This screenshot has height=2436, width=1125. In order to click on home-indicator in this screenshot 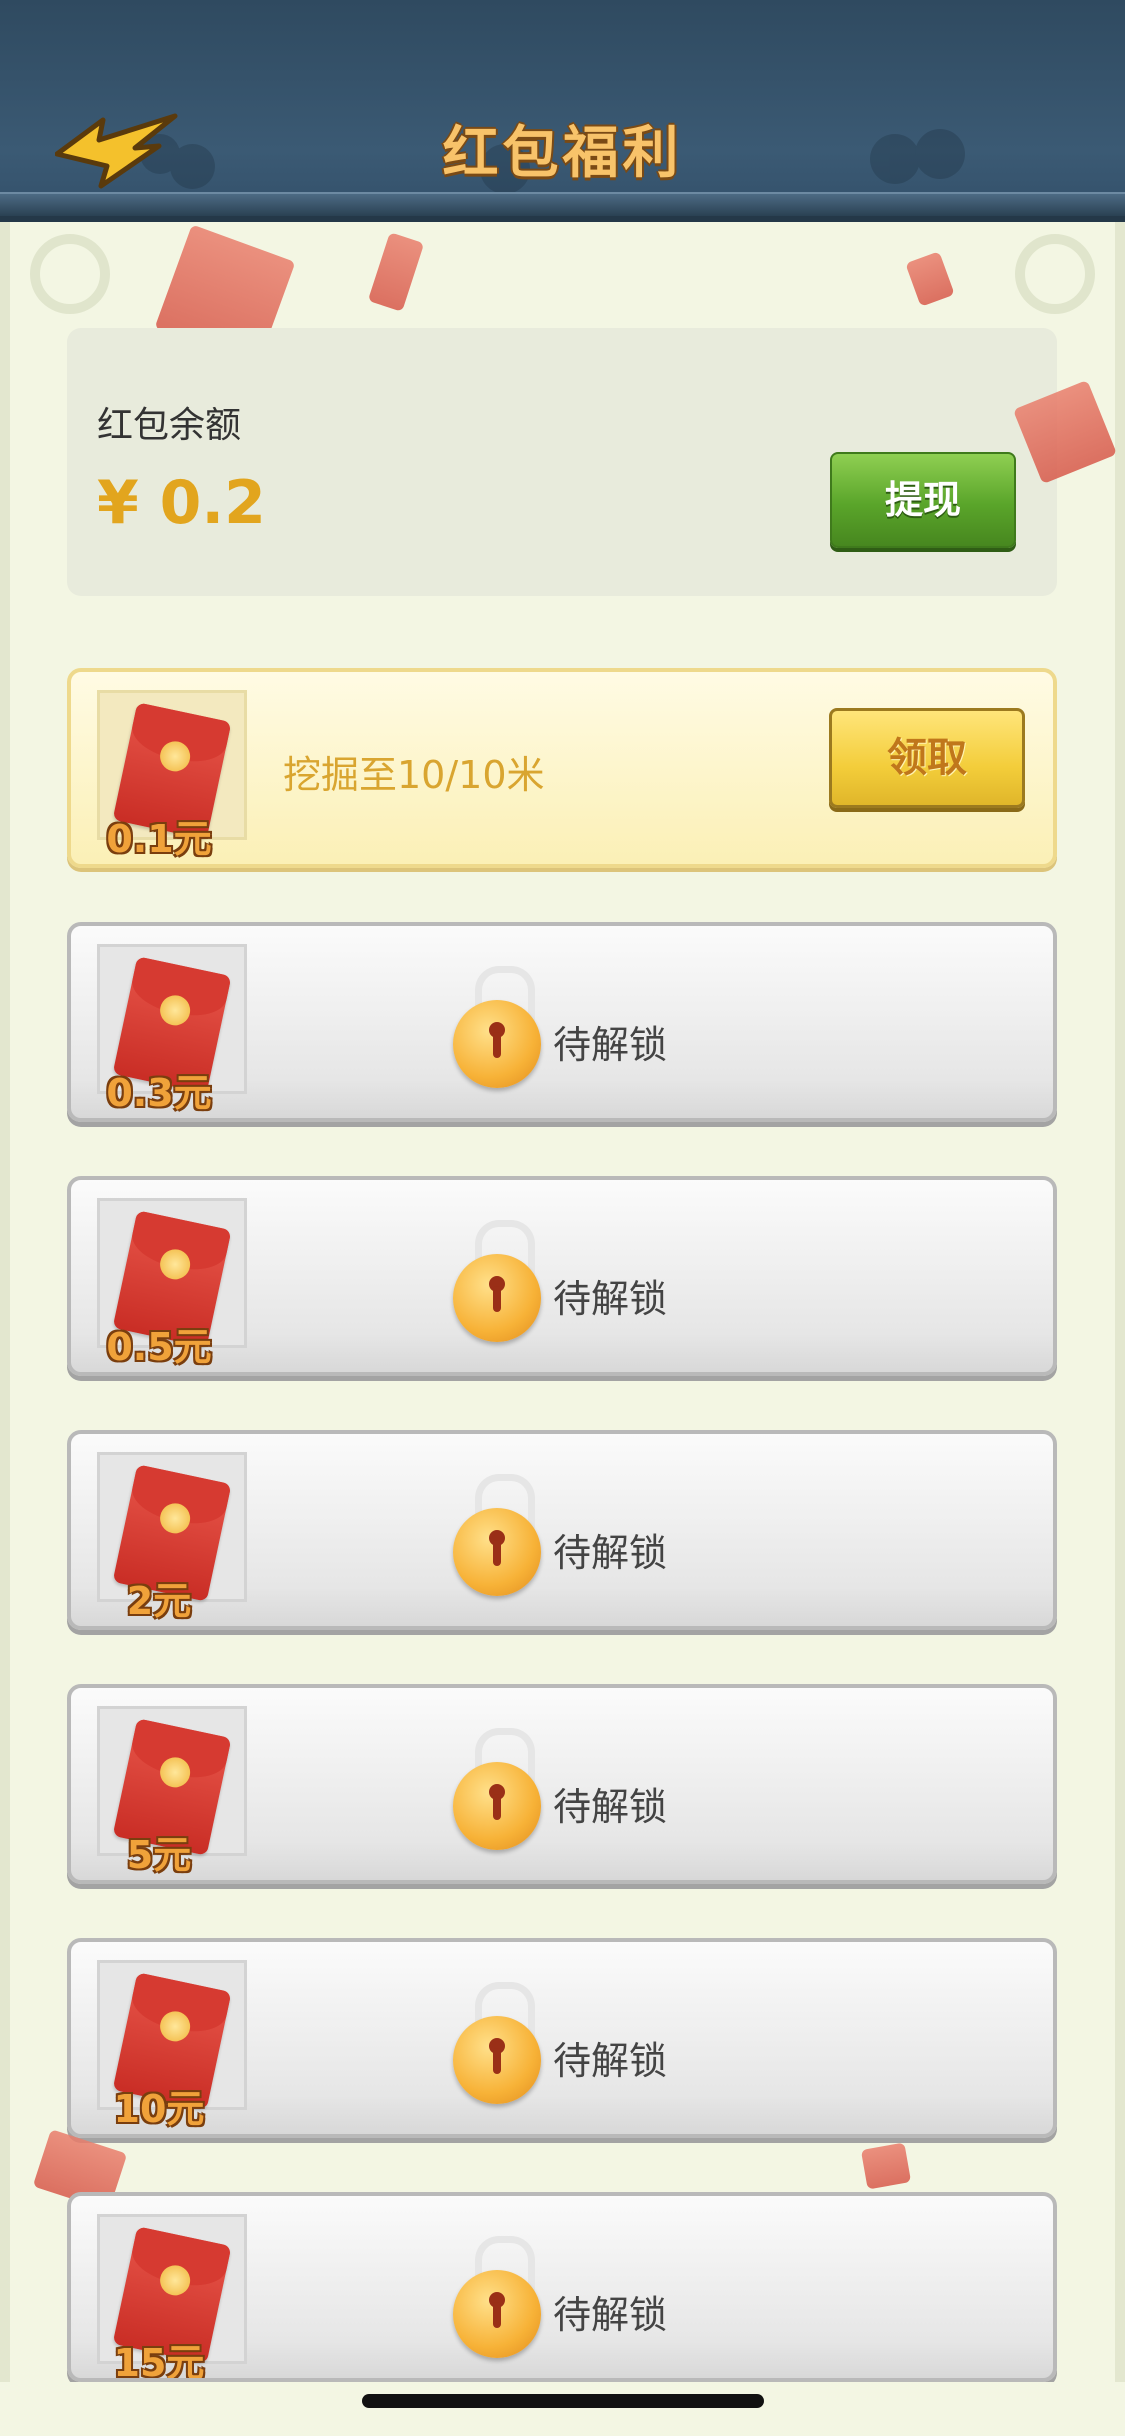, I will do `click(563, 2401)`.